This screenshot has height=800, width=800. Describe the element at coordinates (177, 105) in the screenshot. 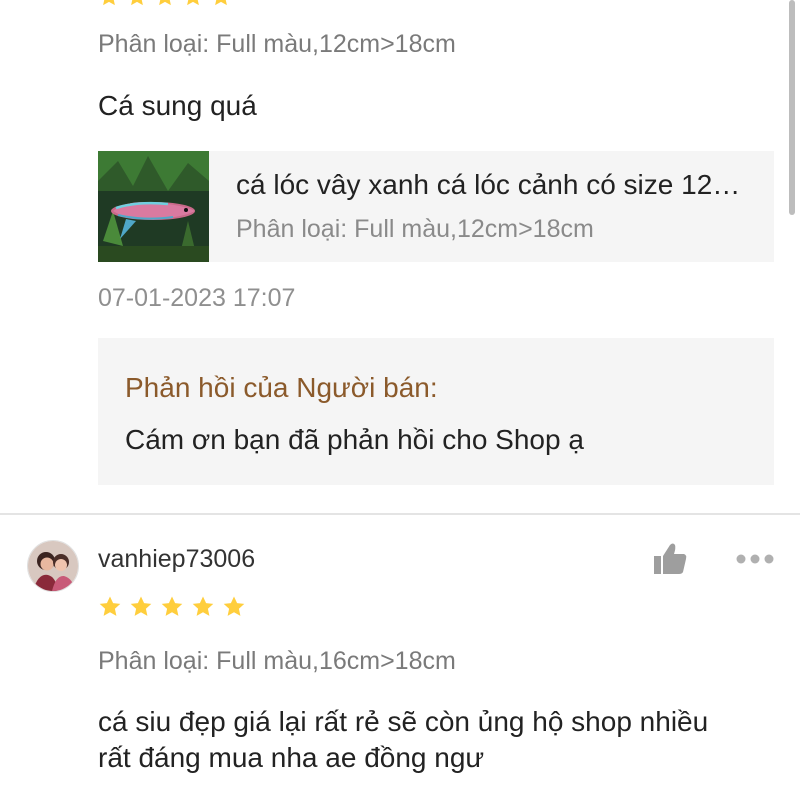

I see `review-comment: Cá sung quá` at that location.